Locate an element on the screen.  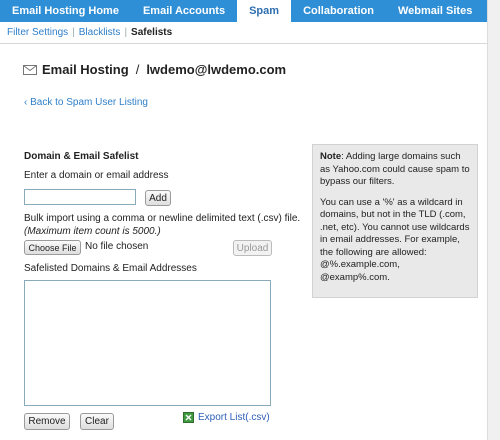
clear-button: Clear is located at coordinates (97, 421).